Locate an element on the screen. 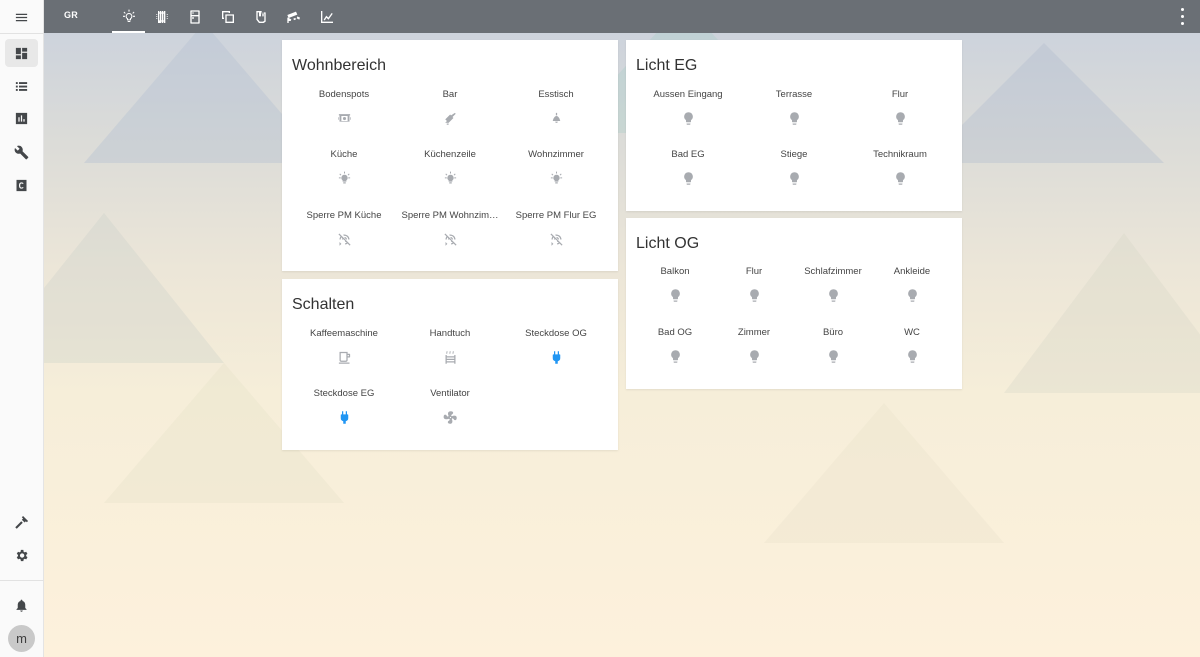  tab-lights is located at coordinates (128, 16).